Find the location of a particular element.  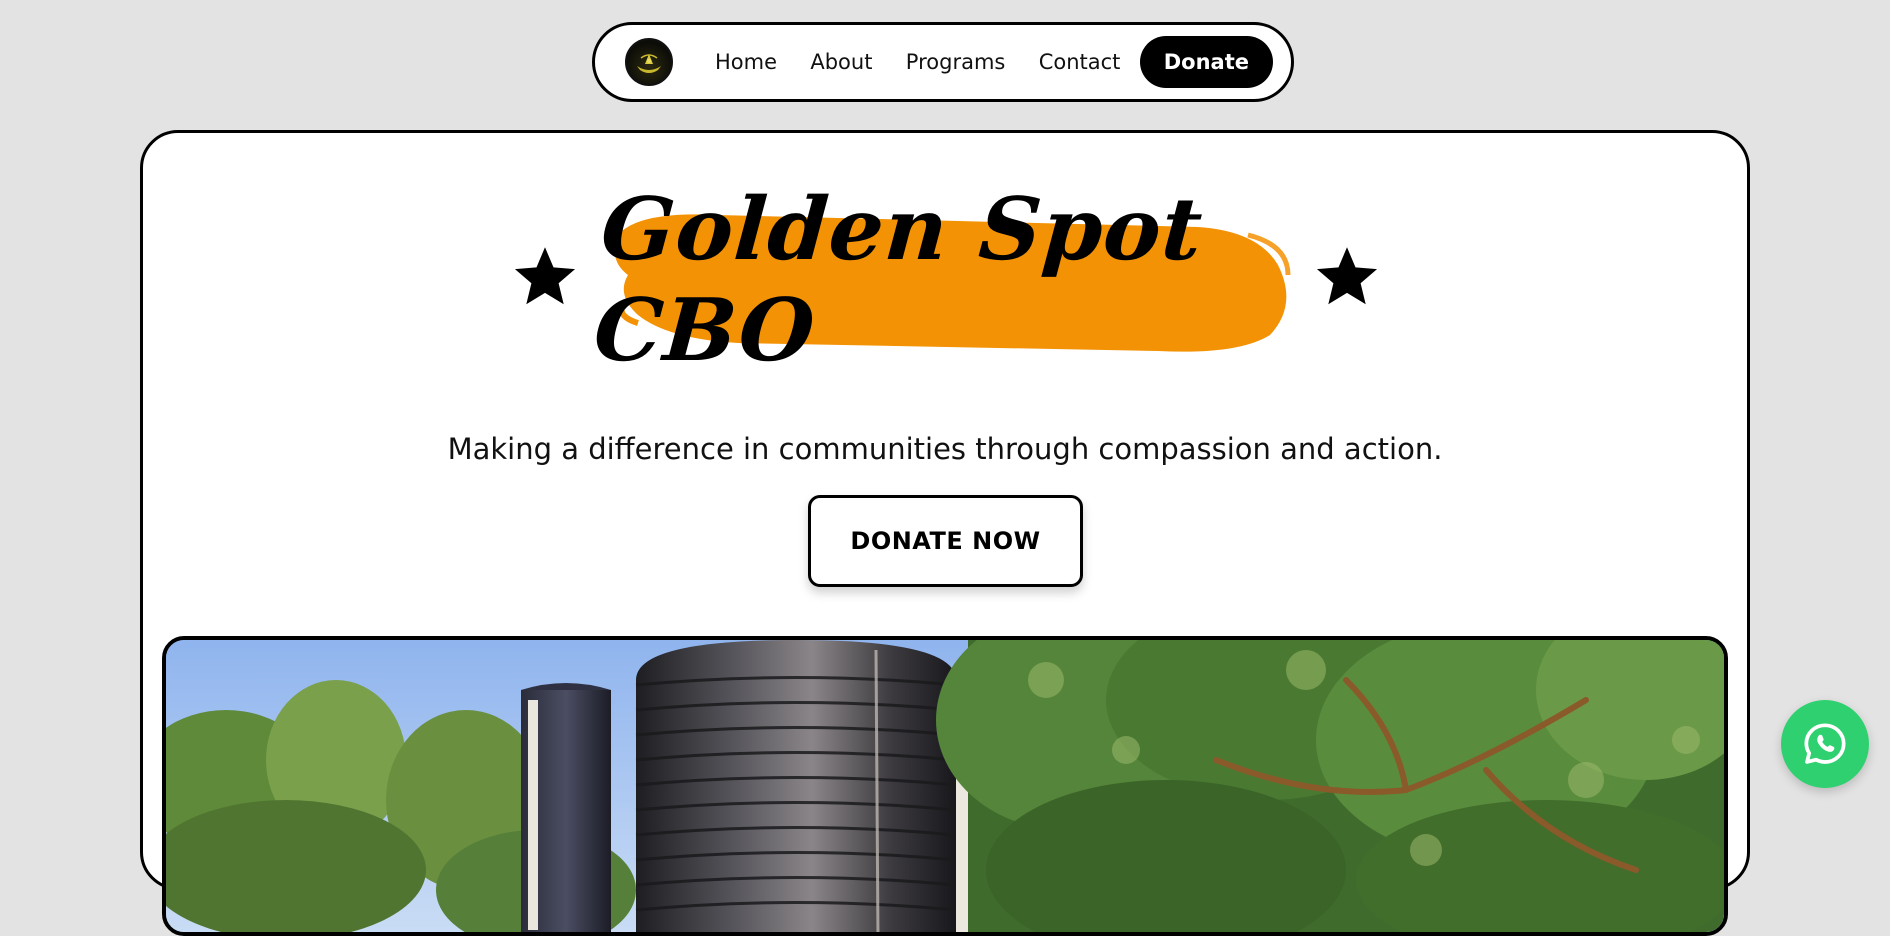

nav-donate-button: Donate is located at coordinates (1206, 62).